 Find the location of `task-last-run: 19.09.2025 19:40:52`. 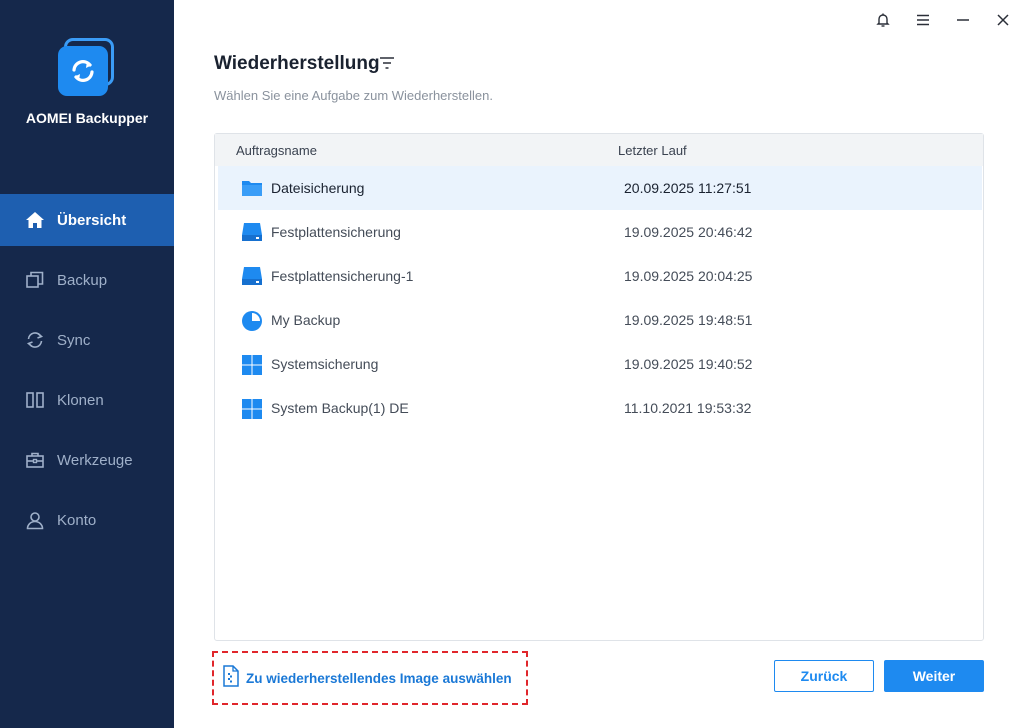

task-last-run: 19.09.2025 19:40:52 is located at coordinates (688, 364).